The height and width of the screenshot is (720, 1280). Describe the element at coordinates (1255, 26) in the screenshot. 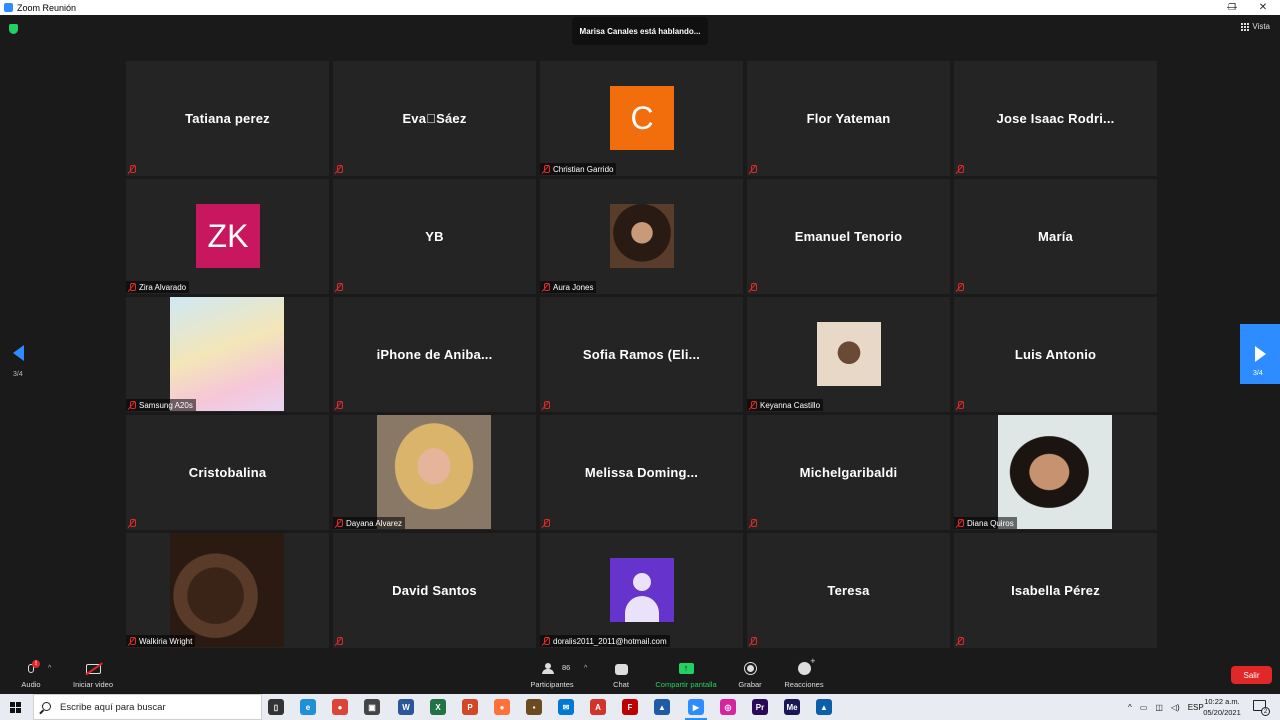

I see `view-button: Vista` at that location.